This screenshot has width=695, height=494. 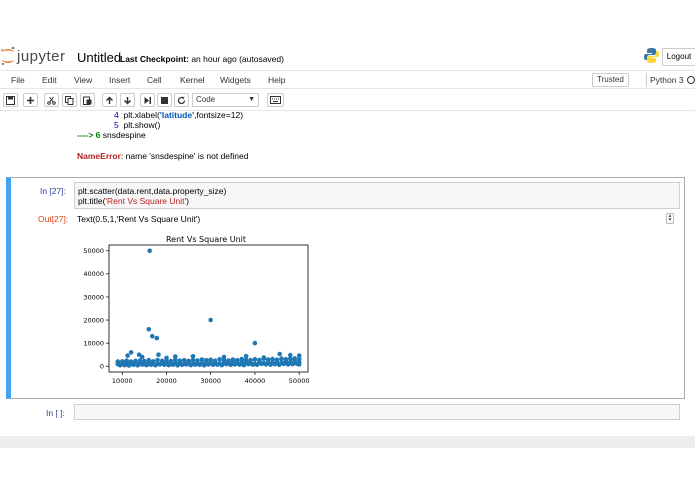 What do you see at coordinates (261, 59) in the screenshot?
I see `autosave-status: (autosaved)` at bounding box center [261, 59].